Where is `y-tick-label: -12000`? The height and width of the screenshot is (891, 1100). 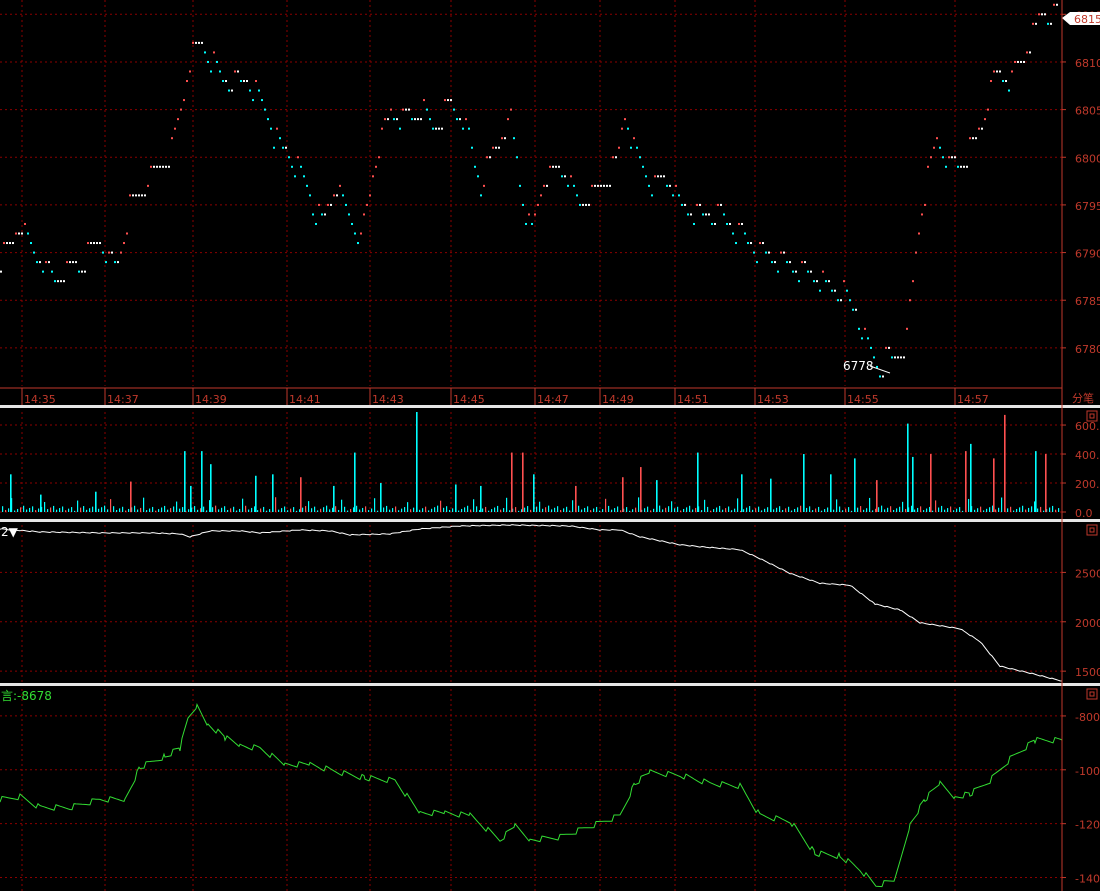 y-tick-label: -12000 is located at coordinates (1087, 825).